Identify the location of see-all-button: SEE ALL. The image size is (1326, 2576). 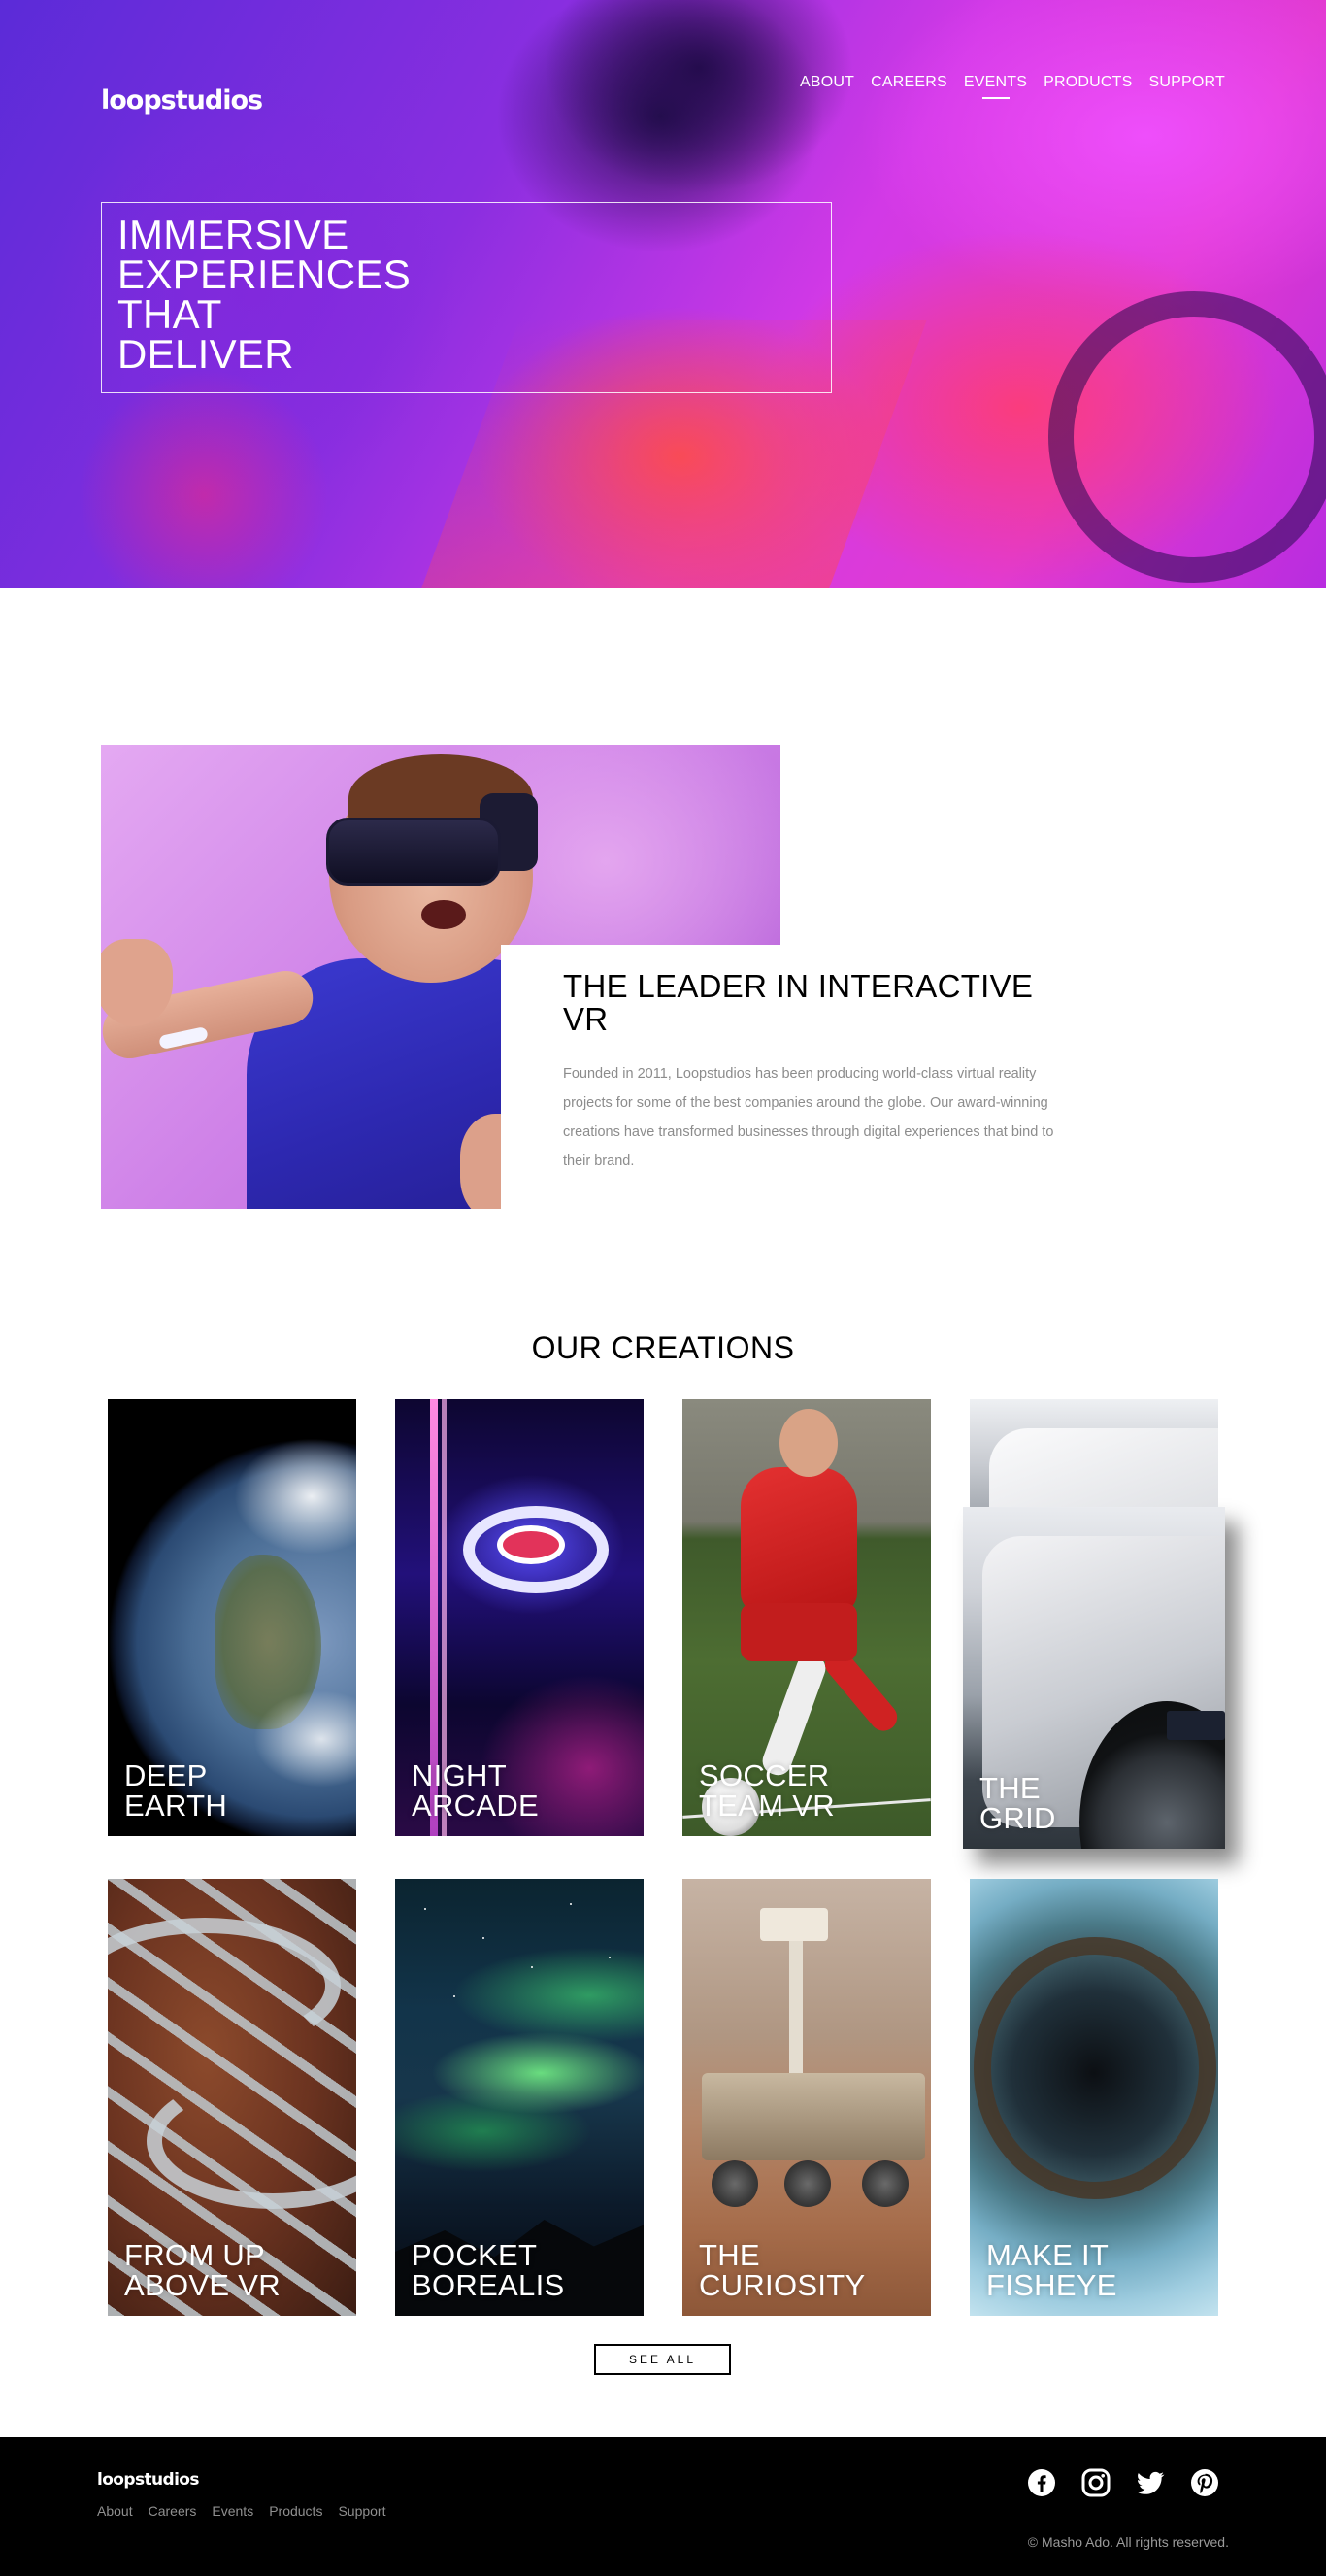
(662, 2360).